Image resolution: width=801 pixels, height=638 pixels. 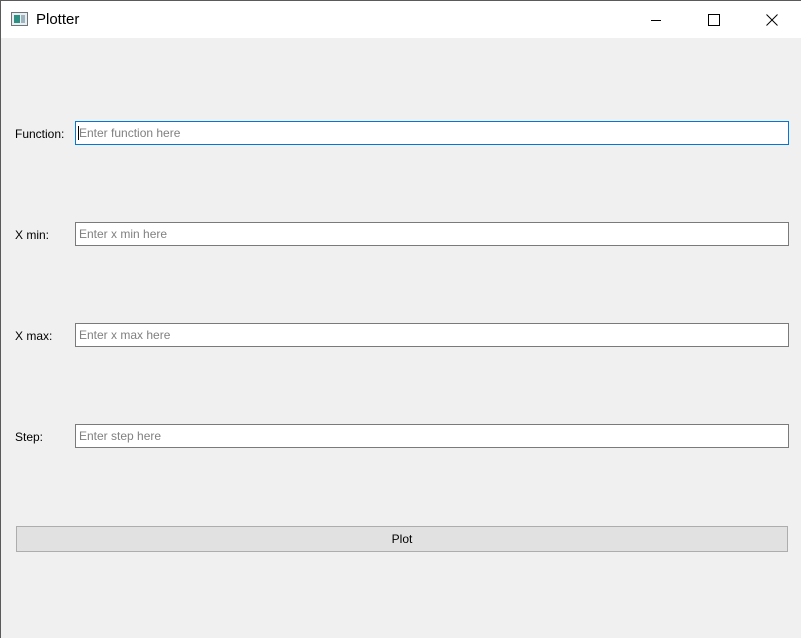 I want to click on function-label: Function:, so click(x=40, y=134).